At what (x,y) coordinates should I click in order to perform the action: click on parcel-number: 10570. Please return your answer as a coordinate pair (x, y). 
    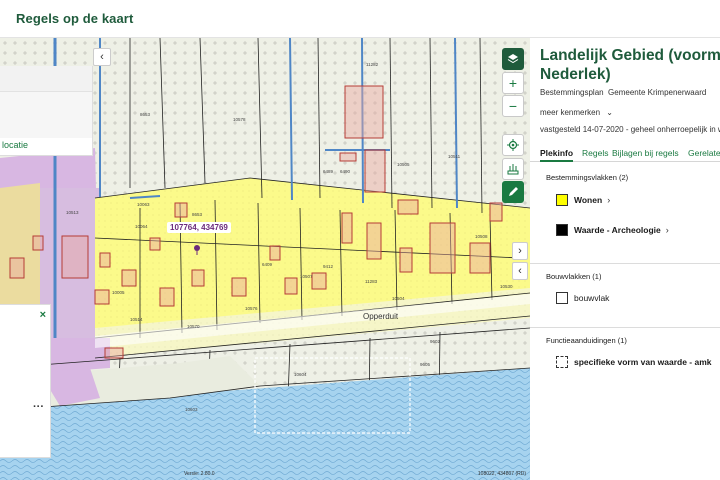
    Looking at the image, I should click on (193, 326).